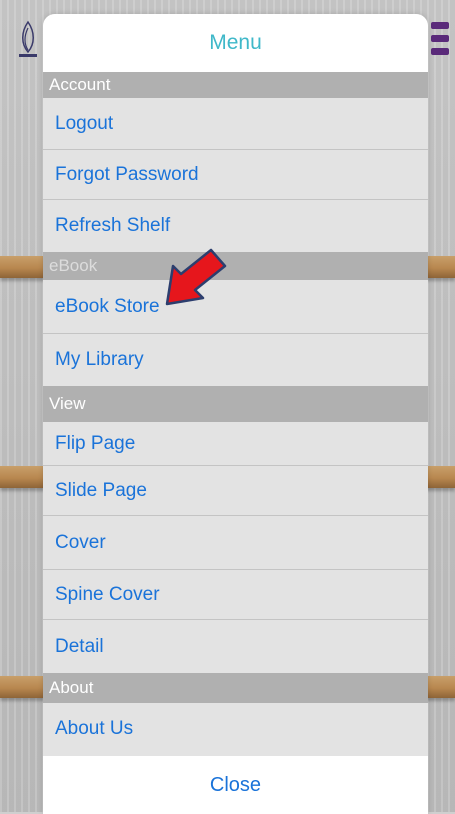  I want to click on menu-title: Menu, so click(235, 43).